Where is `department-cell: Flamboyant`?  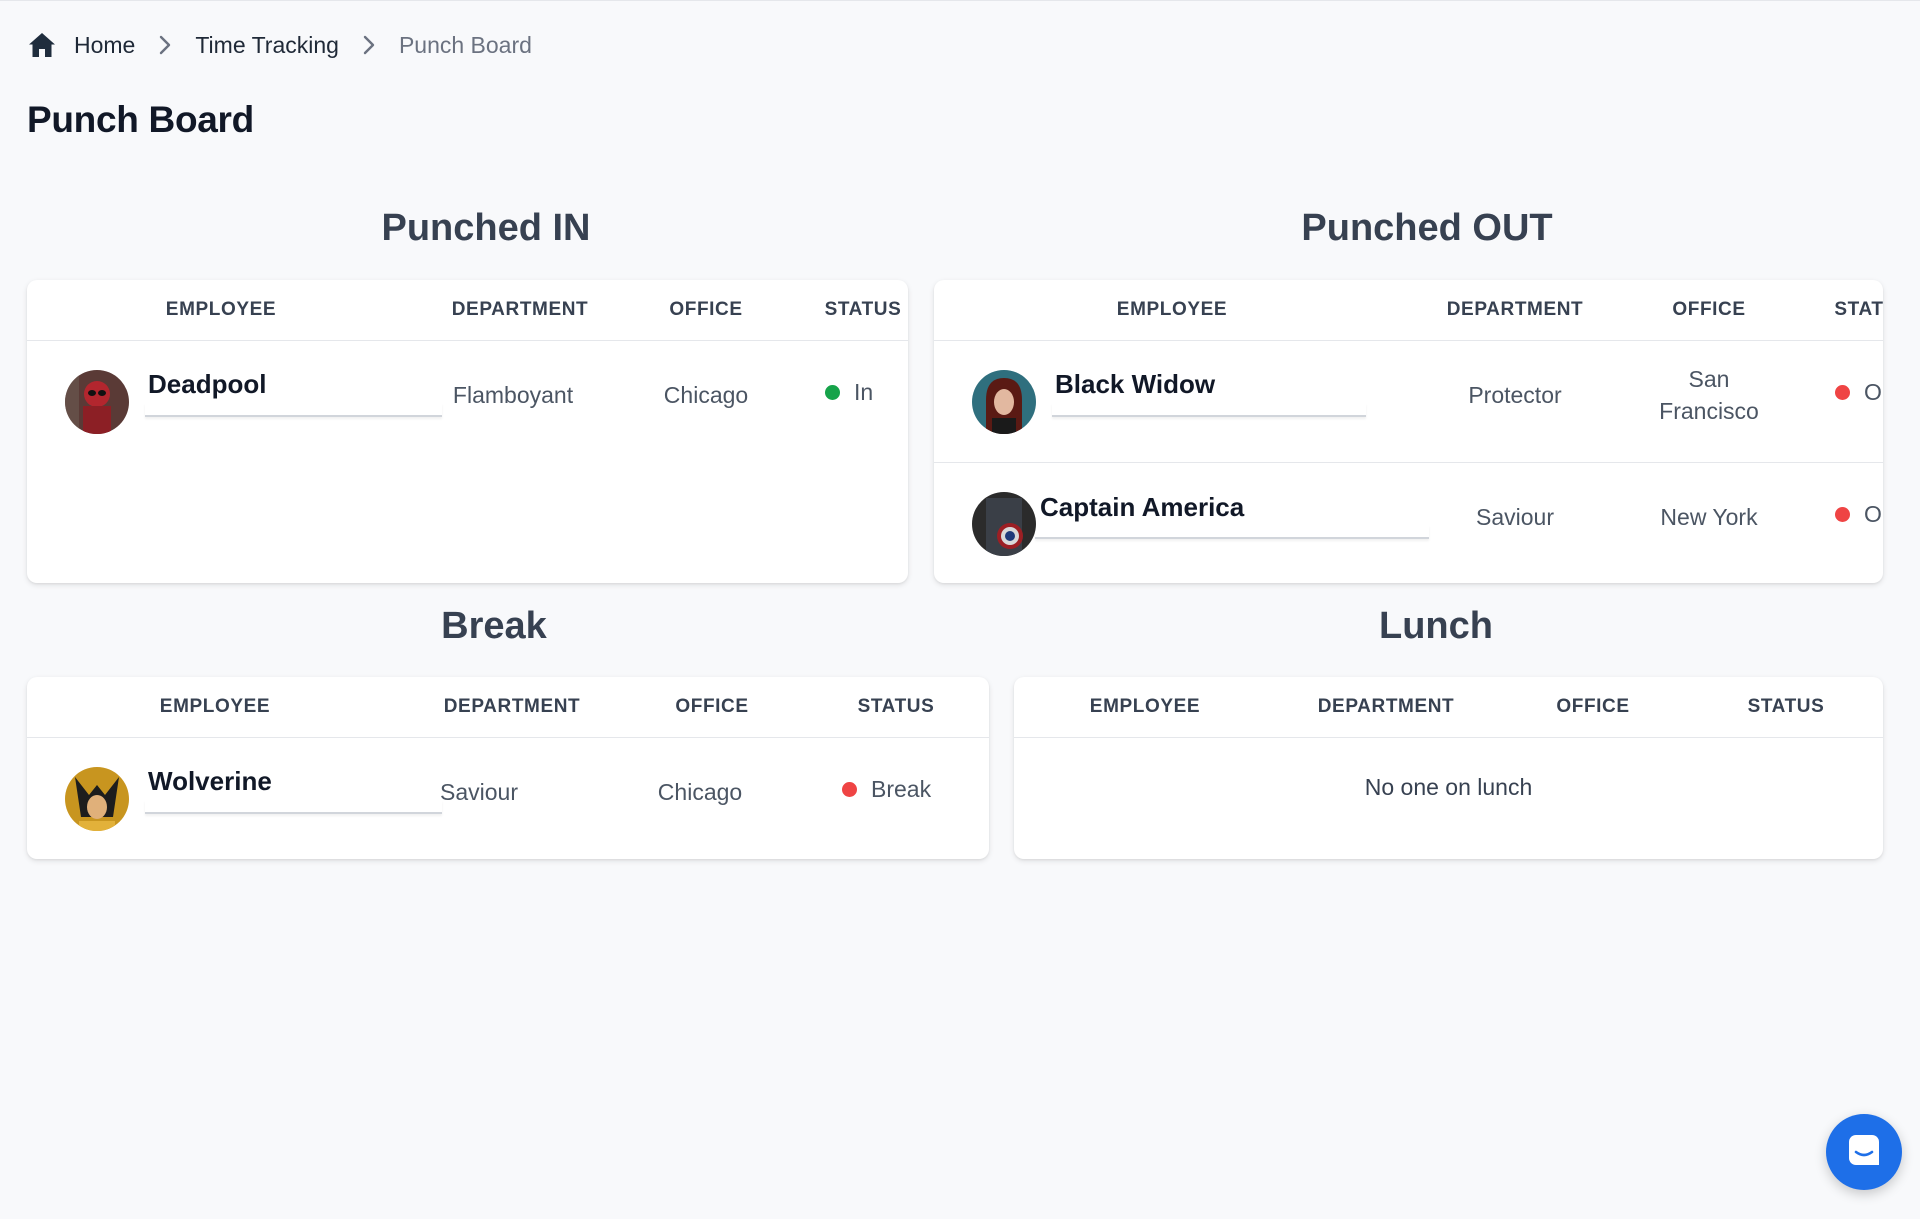
department-cell: Flamboyant is located at coordinates (513, 395).